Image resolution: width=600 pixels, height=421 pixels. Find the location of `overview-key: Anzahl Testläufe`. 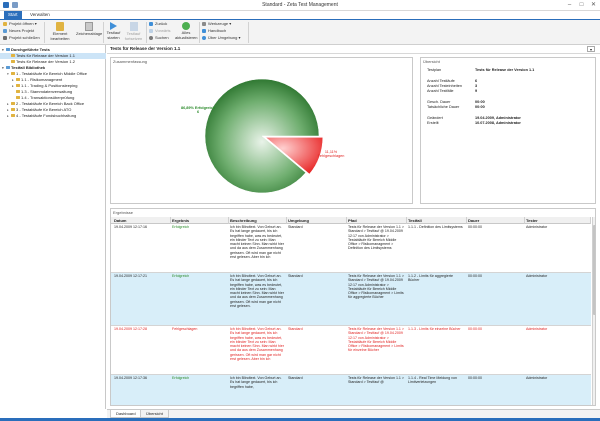

overview-key: Anzahl Testläufe is located at coordinates (441, 80).